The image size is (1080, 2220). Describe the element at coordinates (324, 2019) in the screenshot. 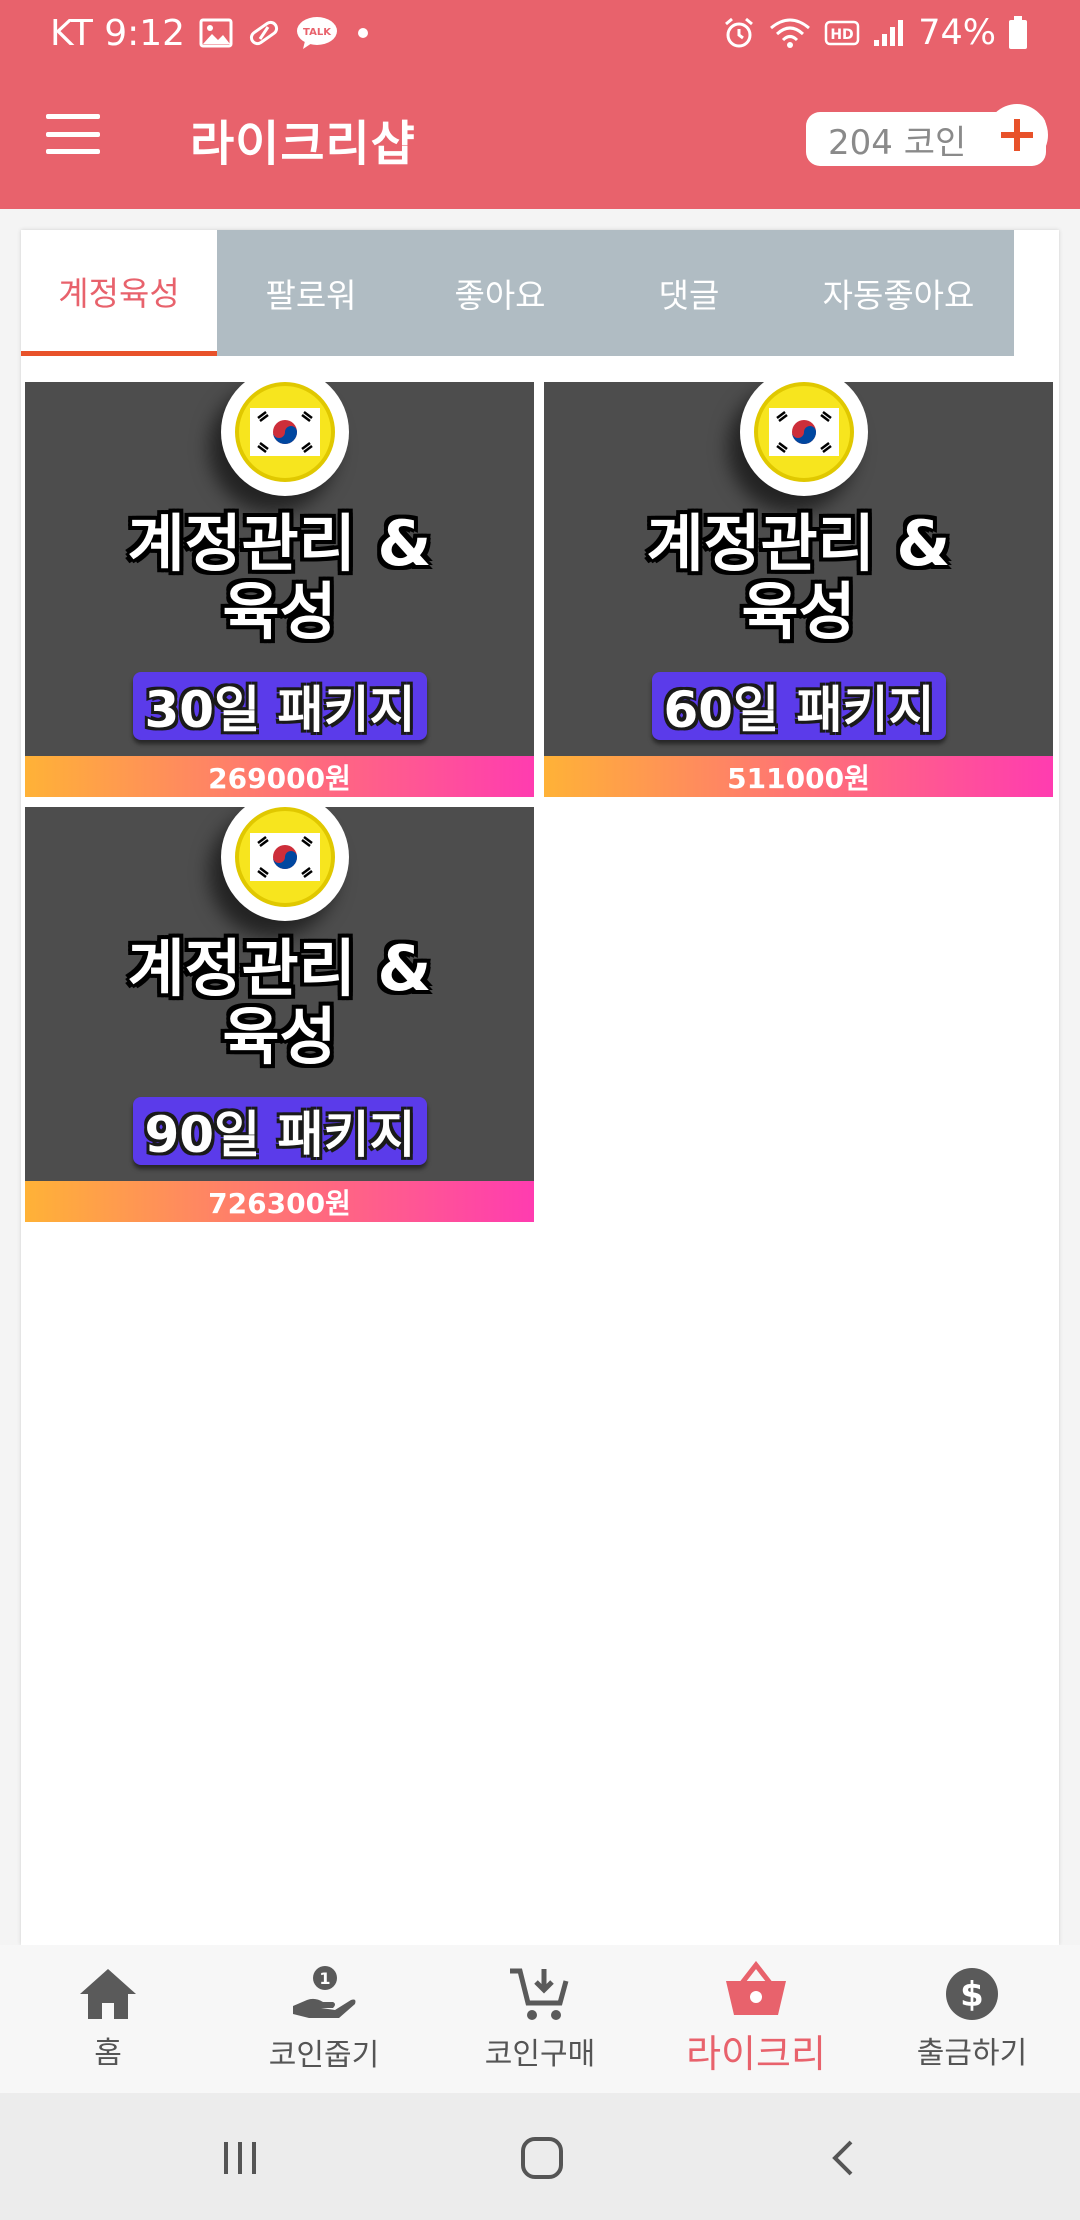

I see `nav-collect-coins: 1 코인줍기` at that location.